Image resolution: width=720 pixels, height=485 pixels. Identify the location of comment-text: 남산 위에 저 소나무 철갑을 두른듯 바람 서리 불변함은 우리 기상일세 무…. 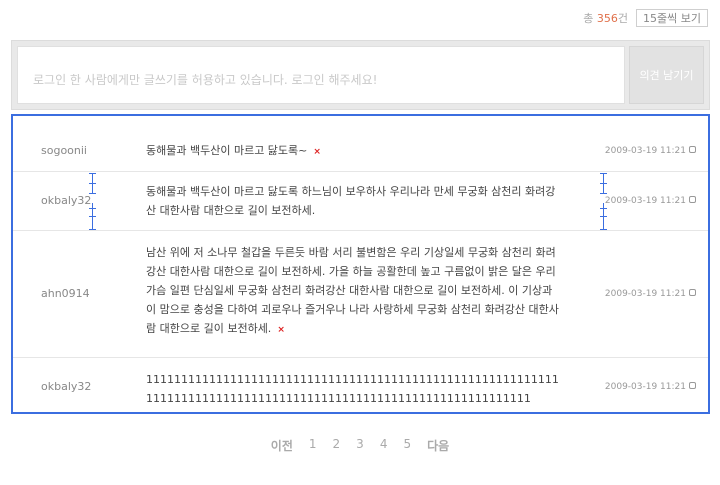
(352, 290).